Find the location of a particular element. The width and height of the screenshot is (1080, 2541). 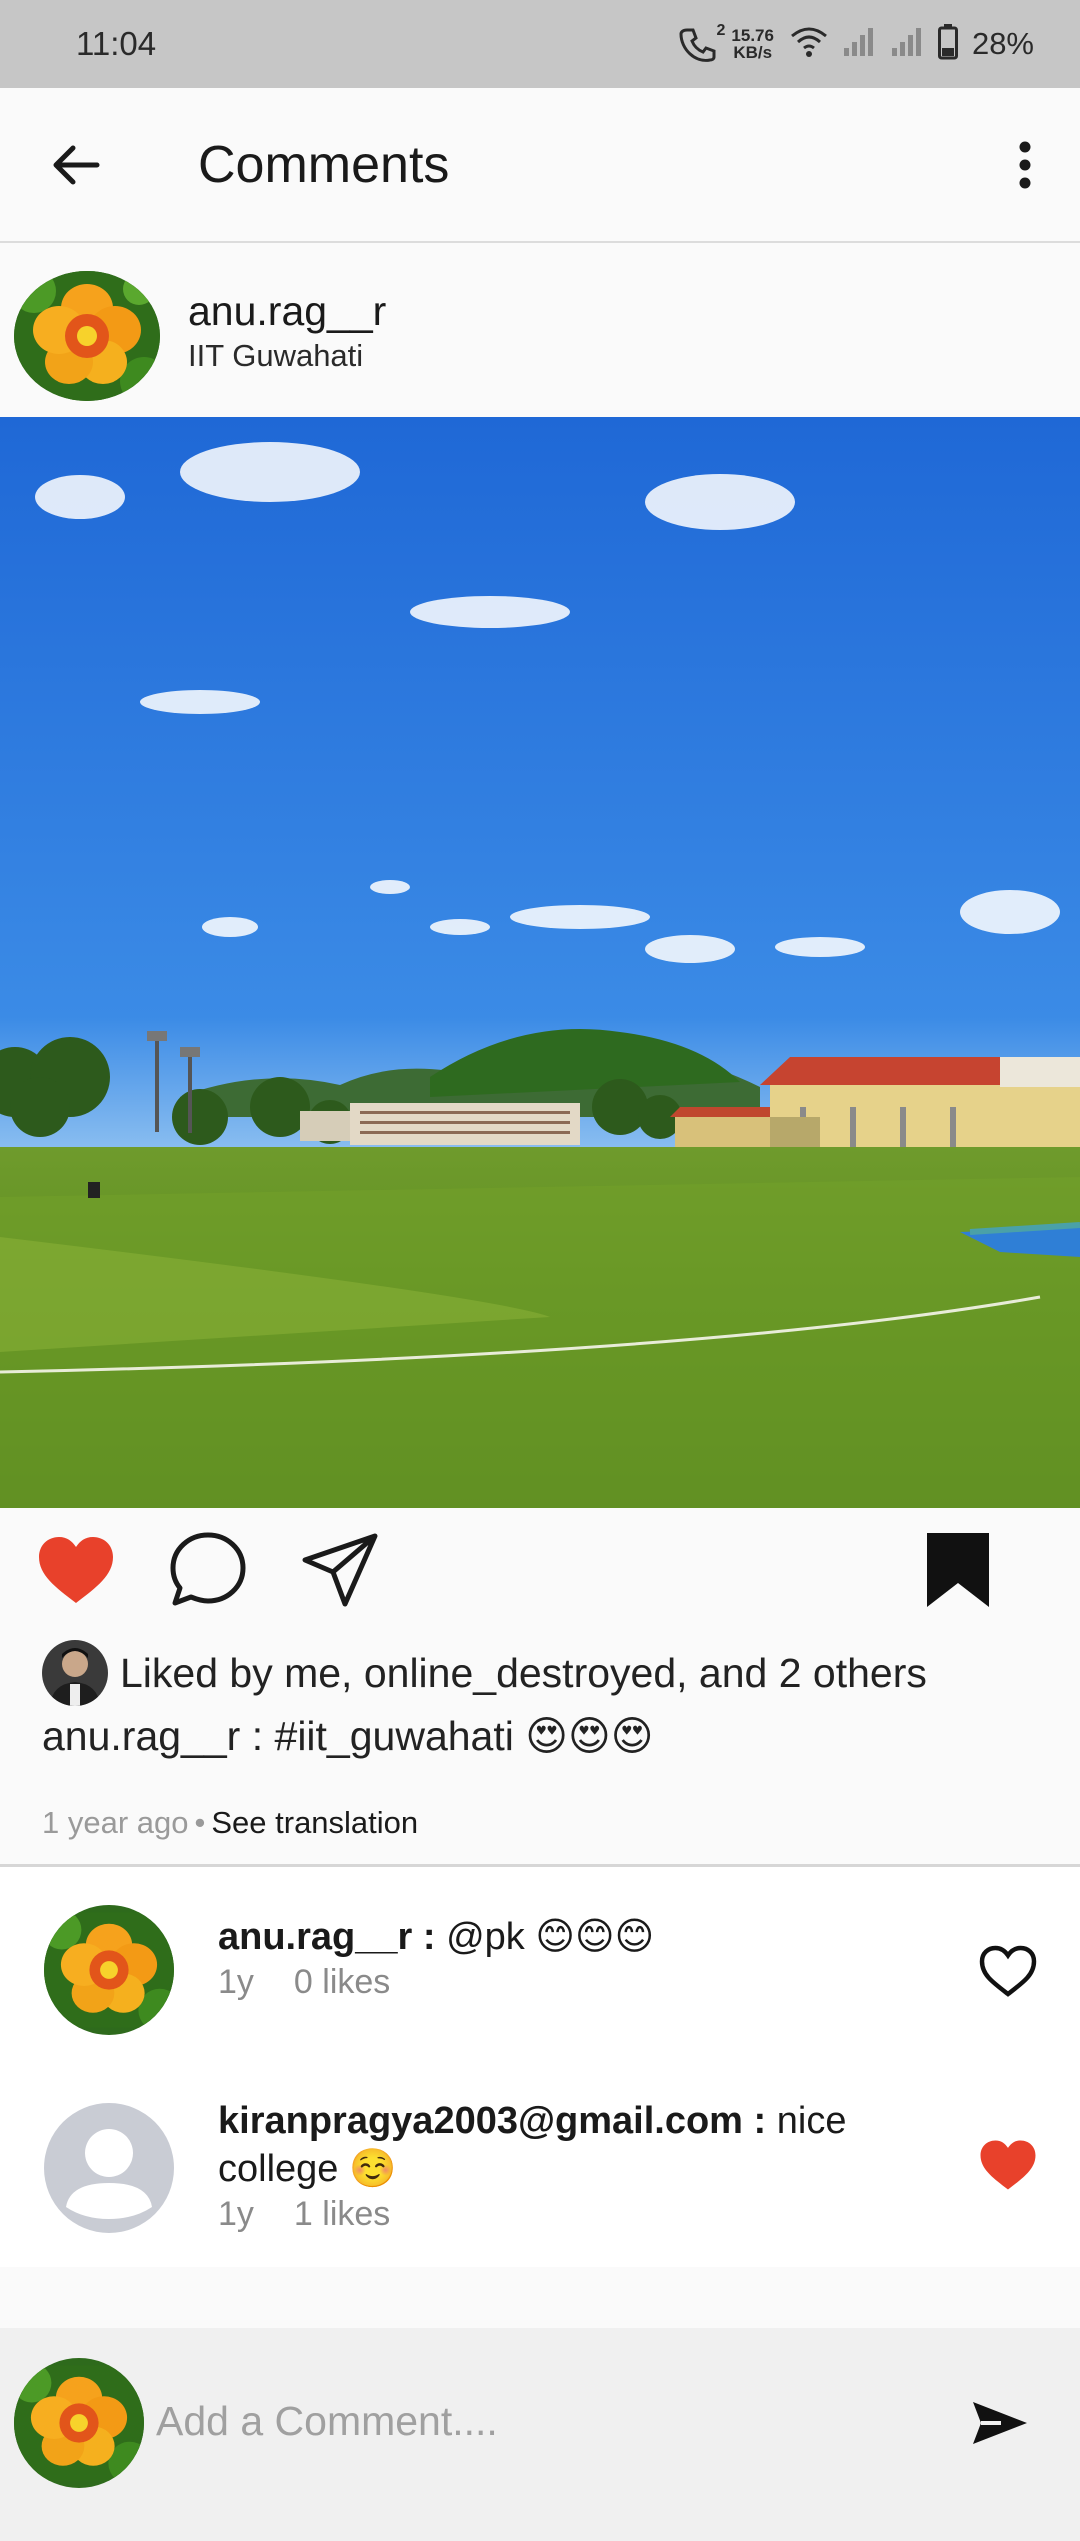

comment-bubble-icon is located at coordinates (208, 1569).